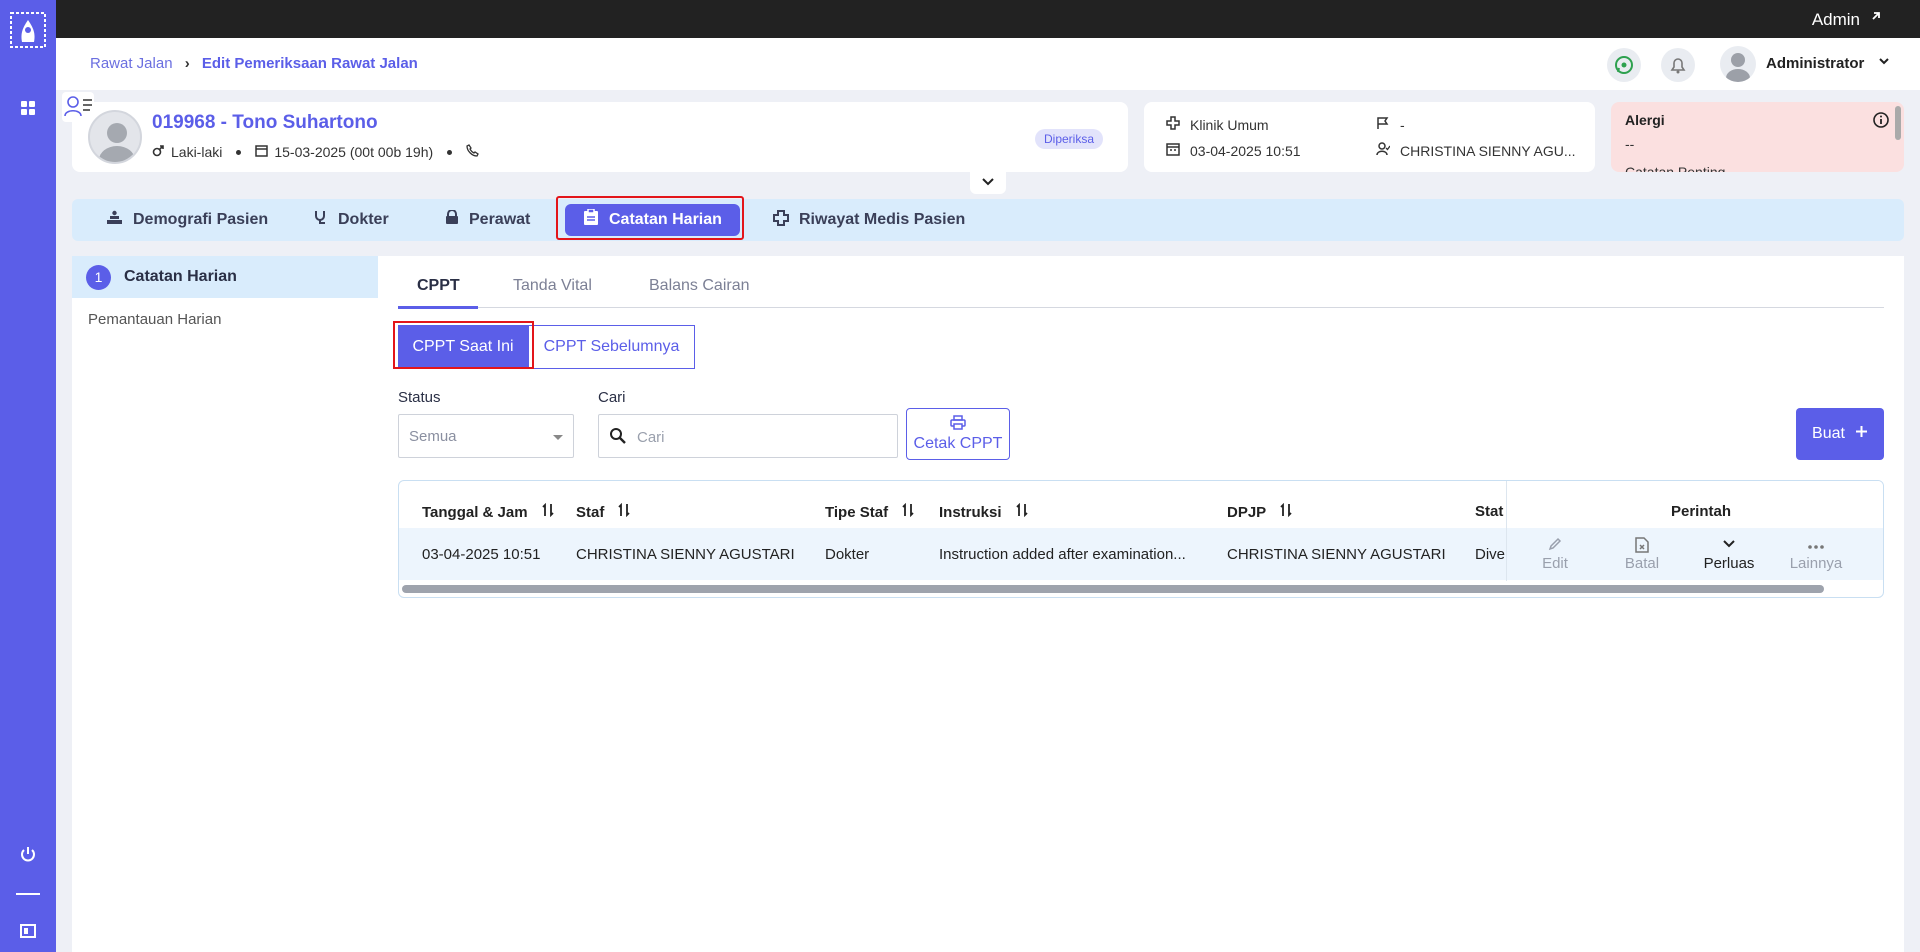 The height and width of the screenshot is (952, 1920). I want to click on column-header-tanggal: Tanggal & Jam, so click(488, 511).